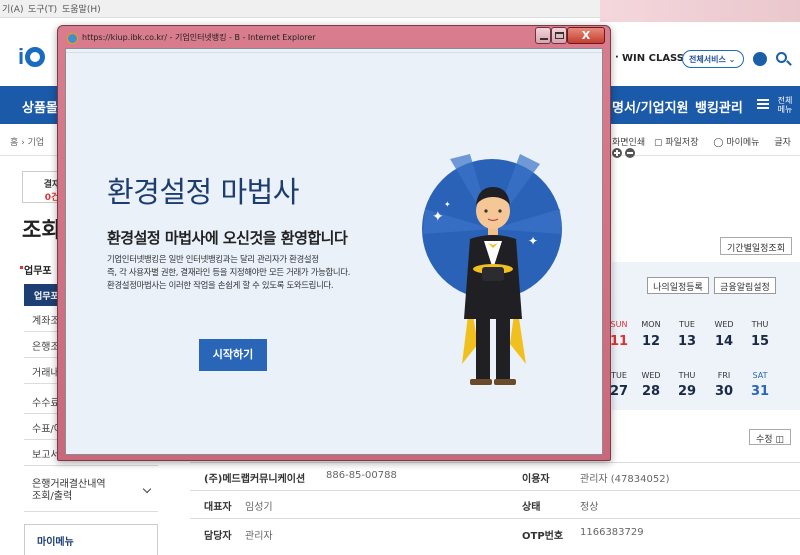 This screenshot has height=555, width=800. What do you see at coordinates (543, 35) in the screenshot?
I see `minimize-button` at bounding box center [543, 35].